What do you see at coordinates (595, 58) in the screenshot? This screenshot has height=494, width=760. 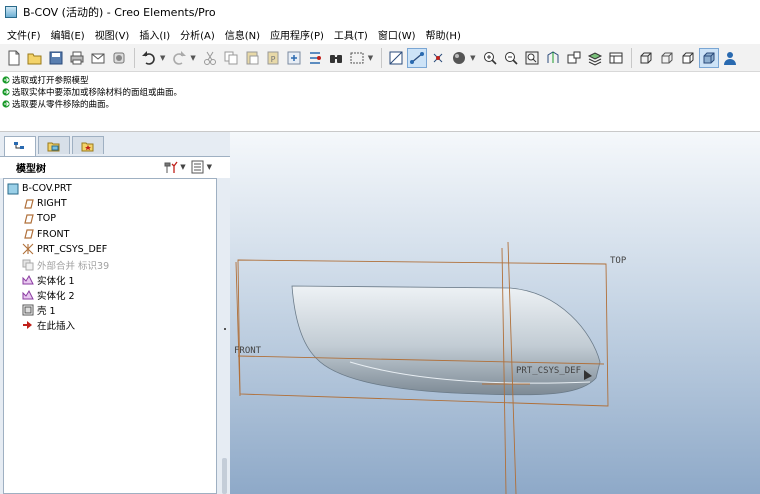 I see `layers-button` at bounding box center [595, 58].